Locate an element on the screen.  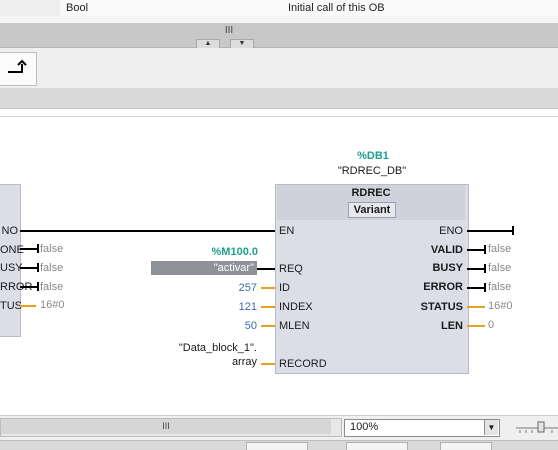
pin-id: ID is located at coordinates (284, 288).